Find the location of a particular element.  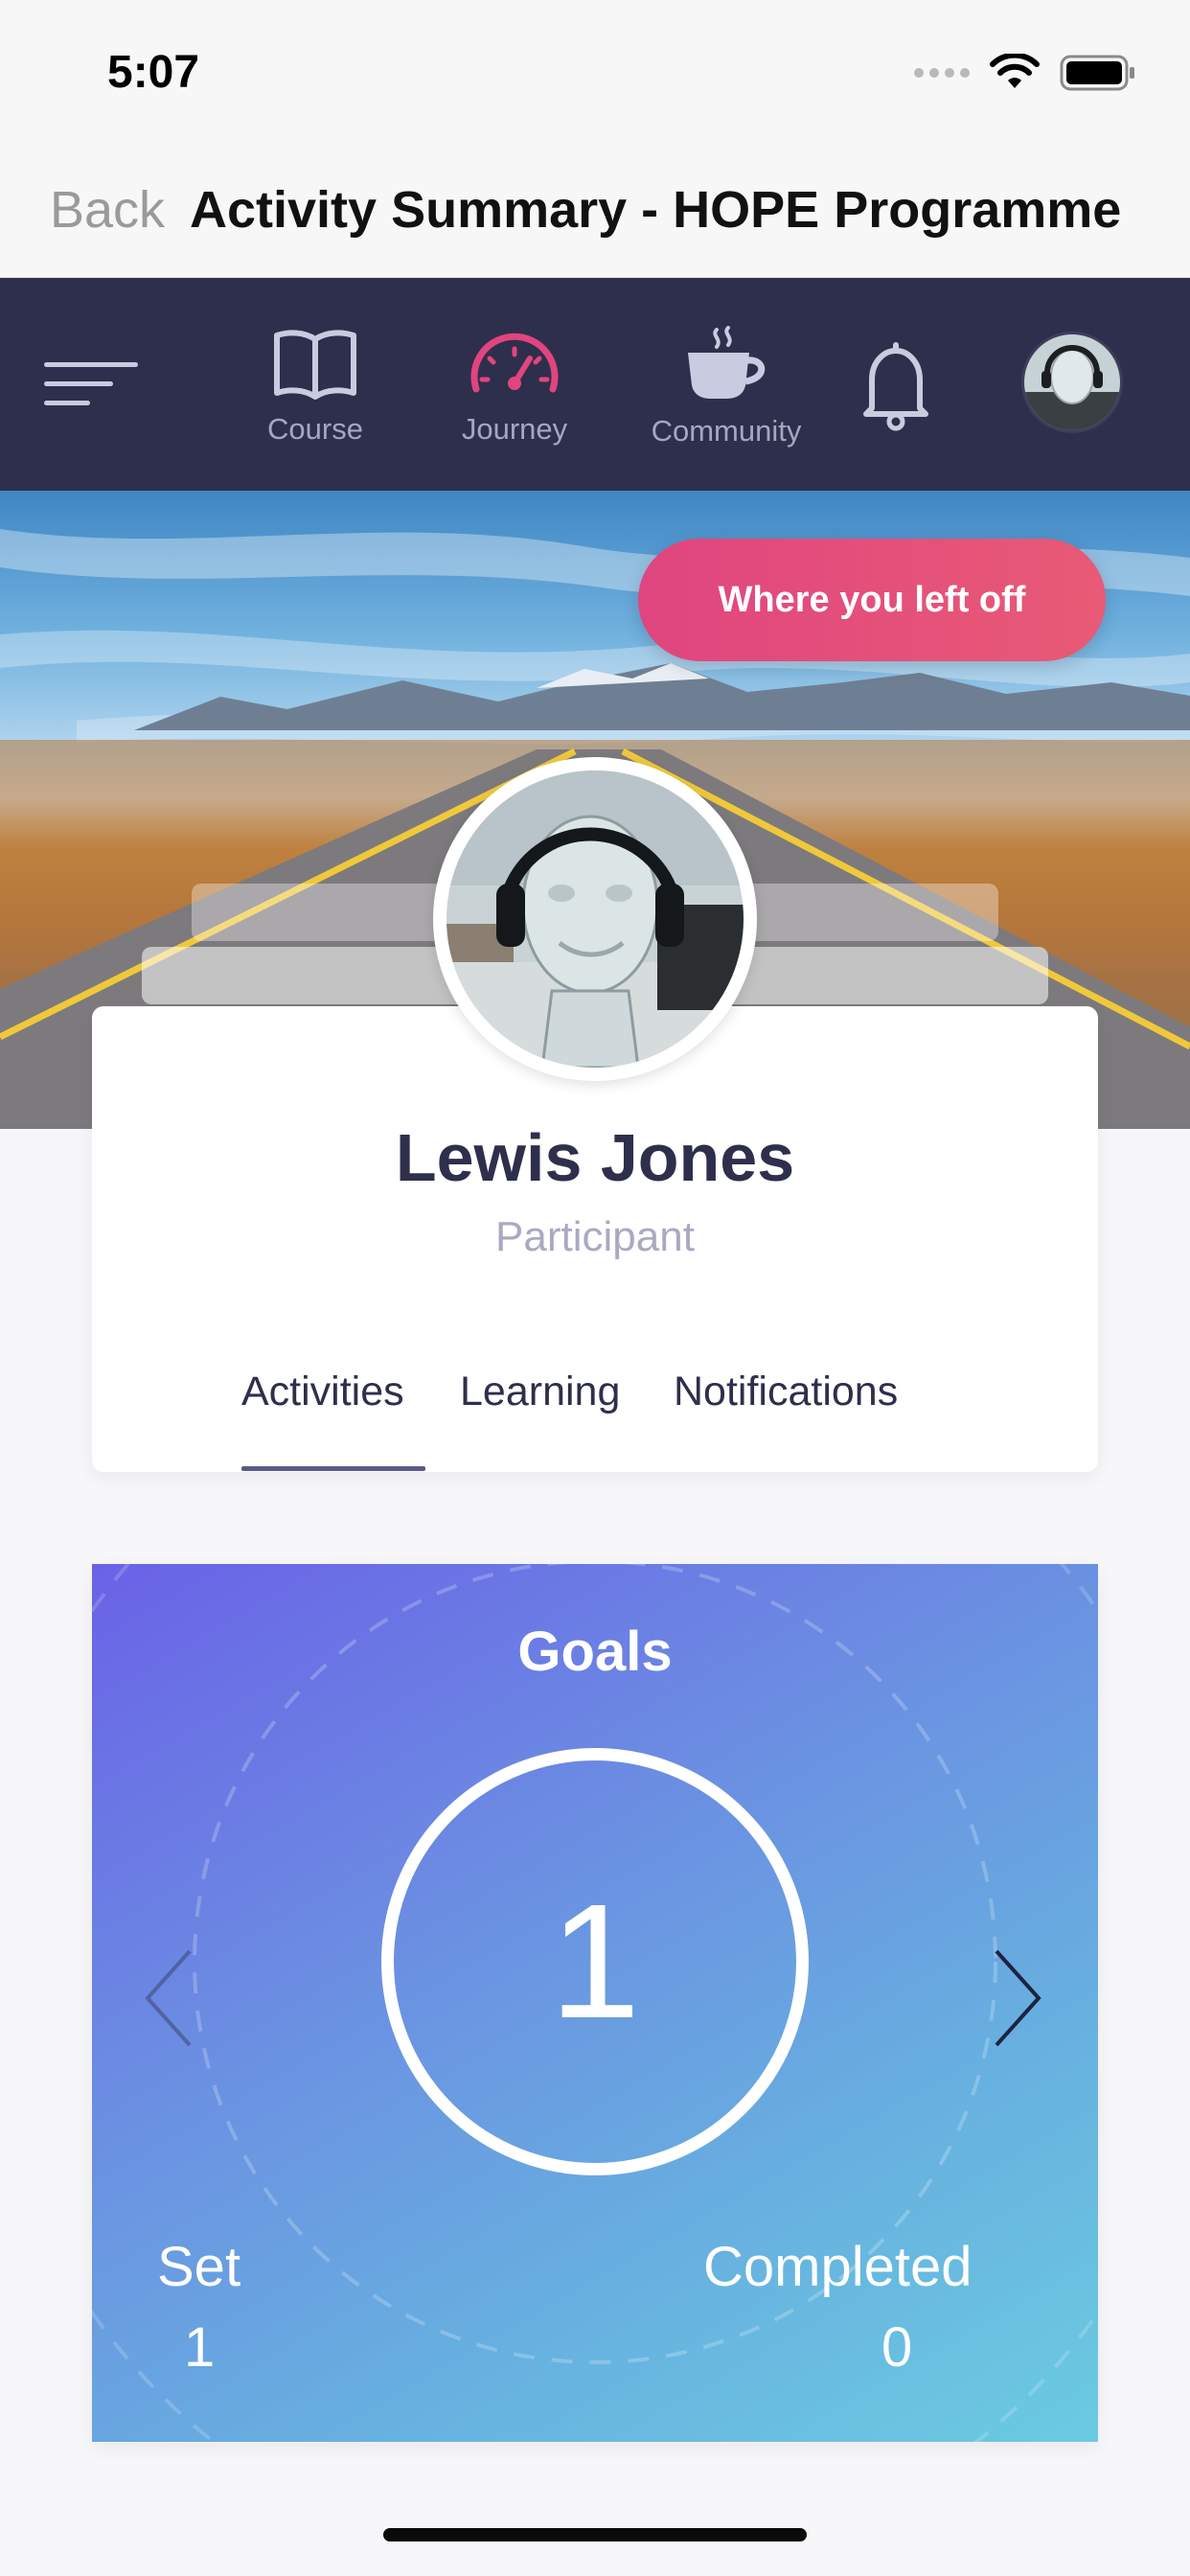

navigation-bar: Back Activity Summary - HOPE Programme is located at coordinates (595, 211).